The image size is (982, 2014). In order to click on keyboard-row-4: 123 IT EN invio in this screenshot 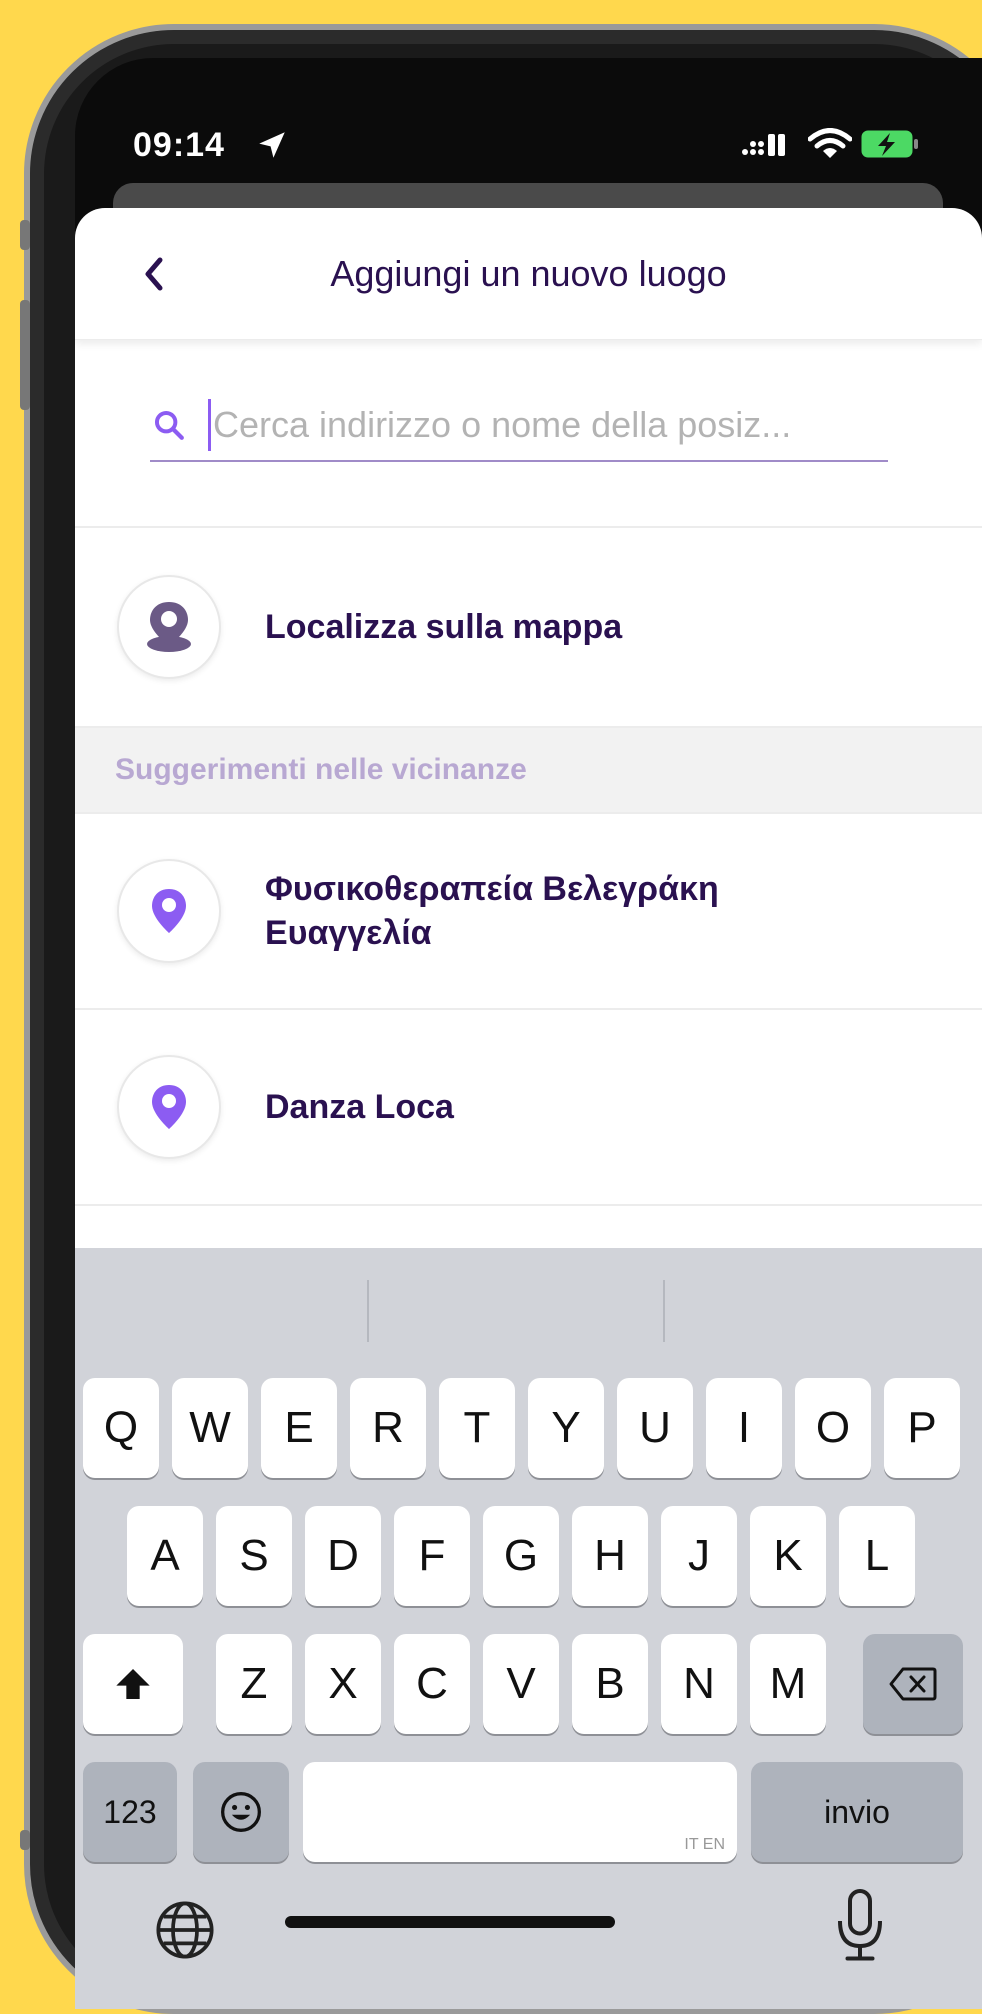, I will do `click(528, 1812)`.